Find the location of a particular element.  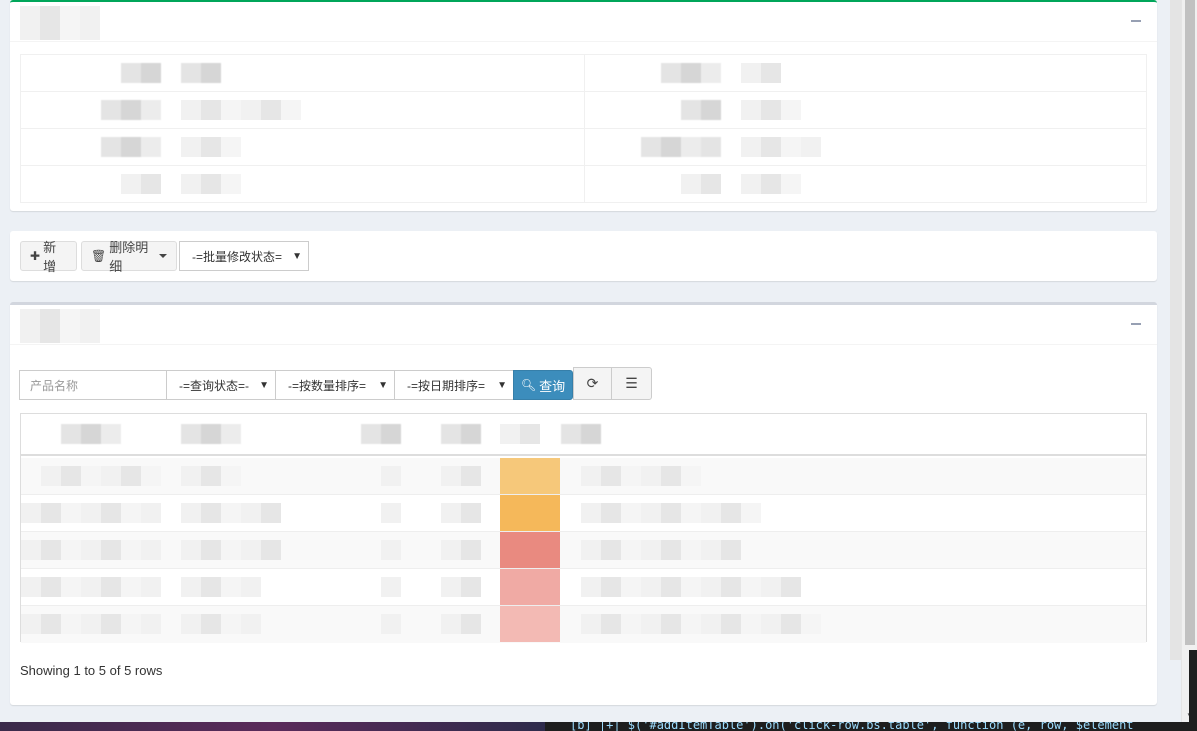

pagination-info: Showing 1 to 5 of 5 rows is located at coordinates (91, 670).